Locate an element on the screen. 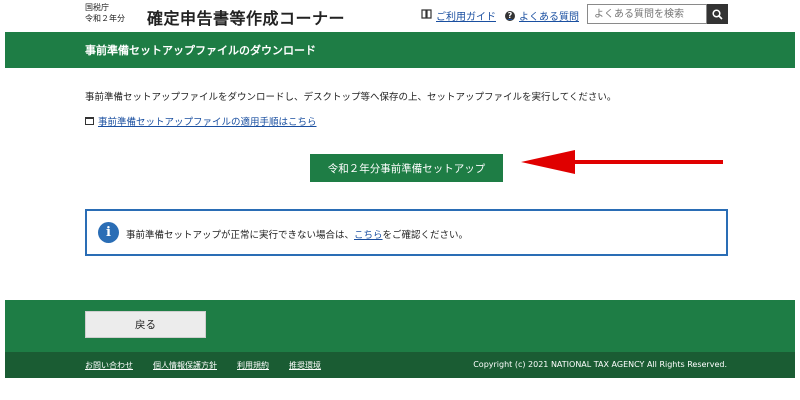 The height and width of the screenshot is (400, 800). faq-search-input is located at coordinates (647, 14).